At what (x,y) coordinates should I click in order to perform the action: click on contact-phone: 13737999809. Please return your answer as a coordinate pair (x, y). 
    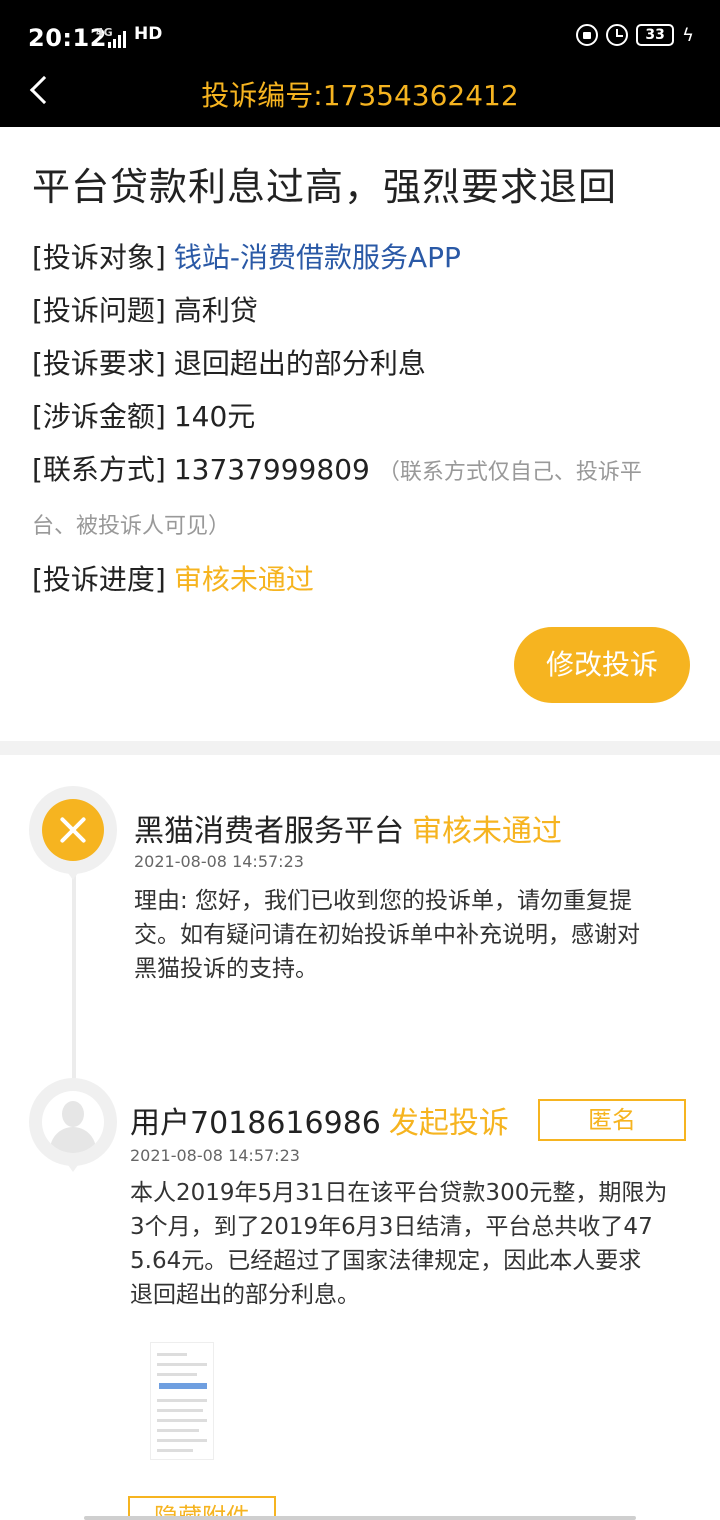
    Looking at the image, I should click on (271, 469).